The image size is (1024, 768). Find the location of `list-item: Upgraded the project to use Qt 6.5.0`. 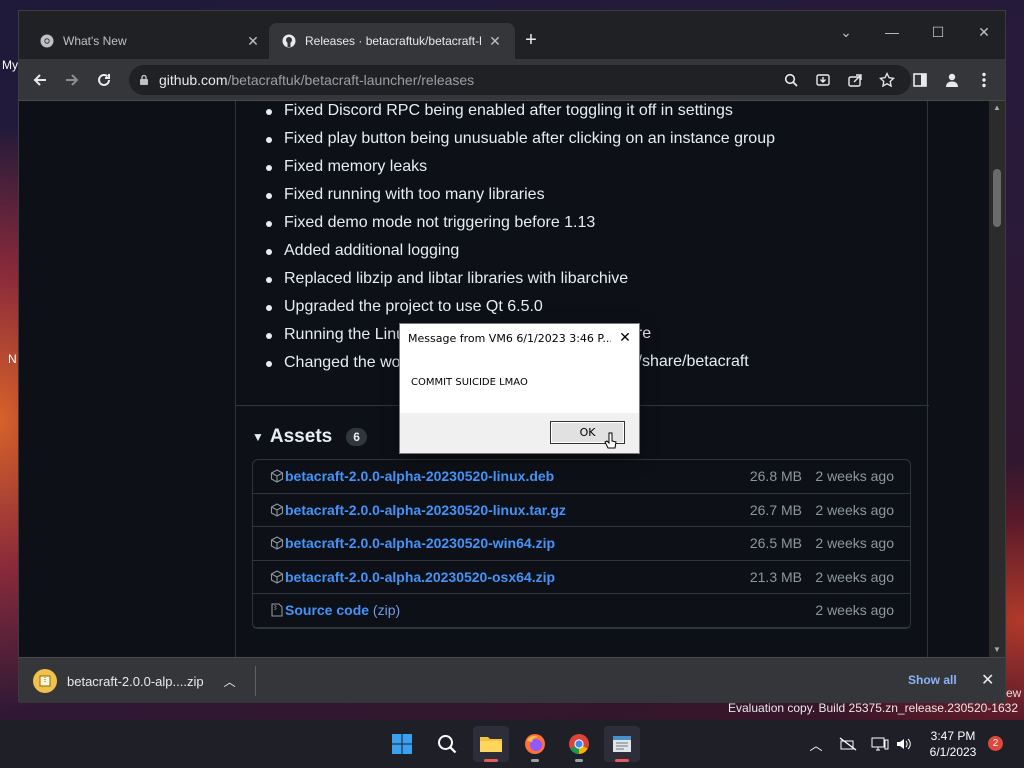

list-item: Upgraded the project to use Qt 6.5.0 is located at coordinates (520, 307).